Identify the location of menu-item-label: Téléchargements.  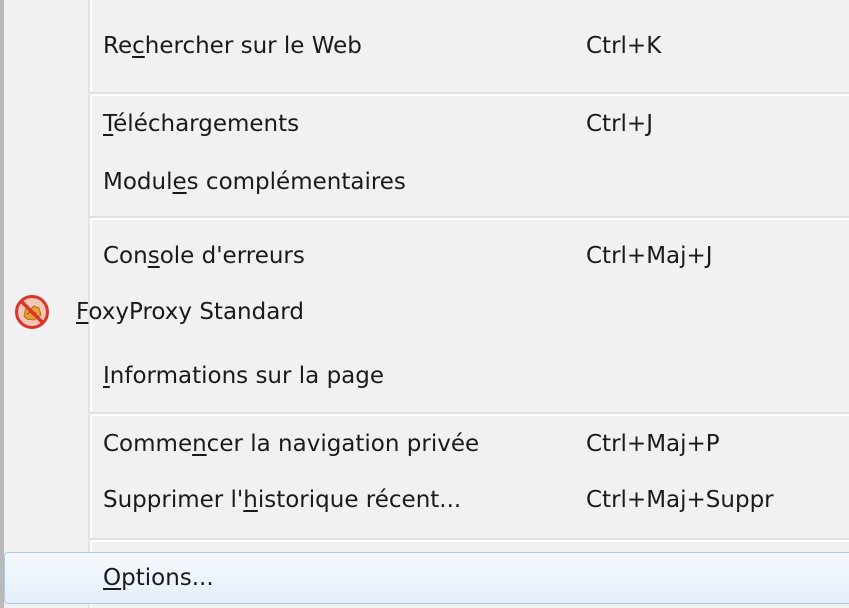
(201, 124).